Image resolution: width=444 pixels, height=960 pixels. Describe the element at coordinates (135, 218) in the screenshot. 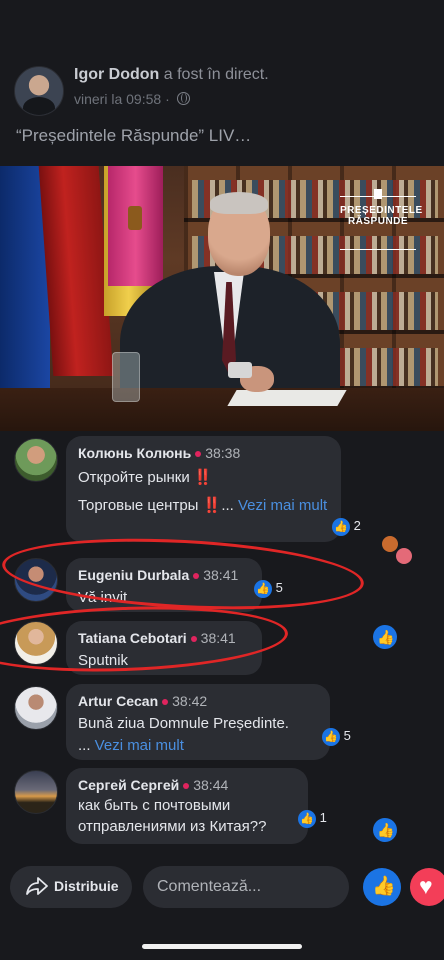

I see `flag-emblem` at that location.